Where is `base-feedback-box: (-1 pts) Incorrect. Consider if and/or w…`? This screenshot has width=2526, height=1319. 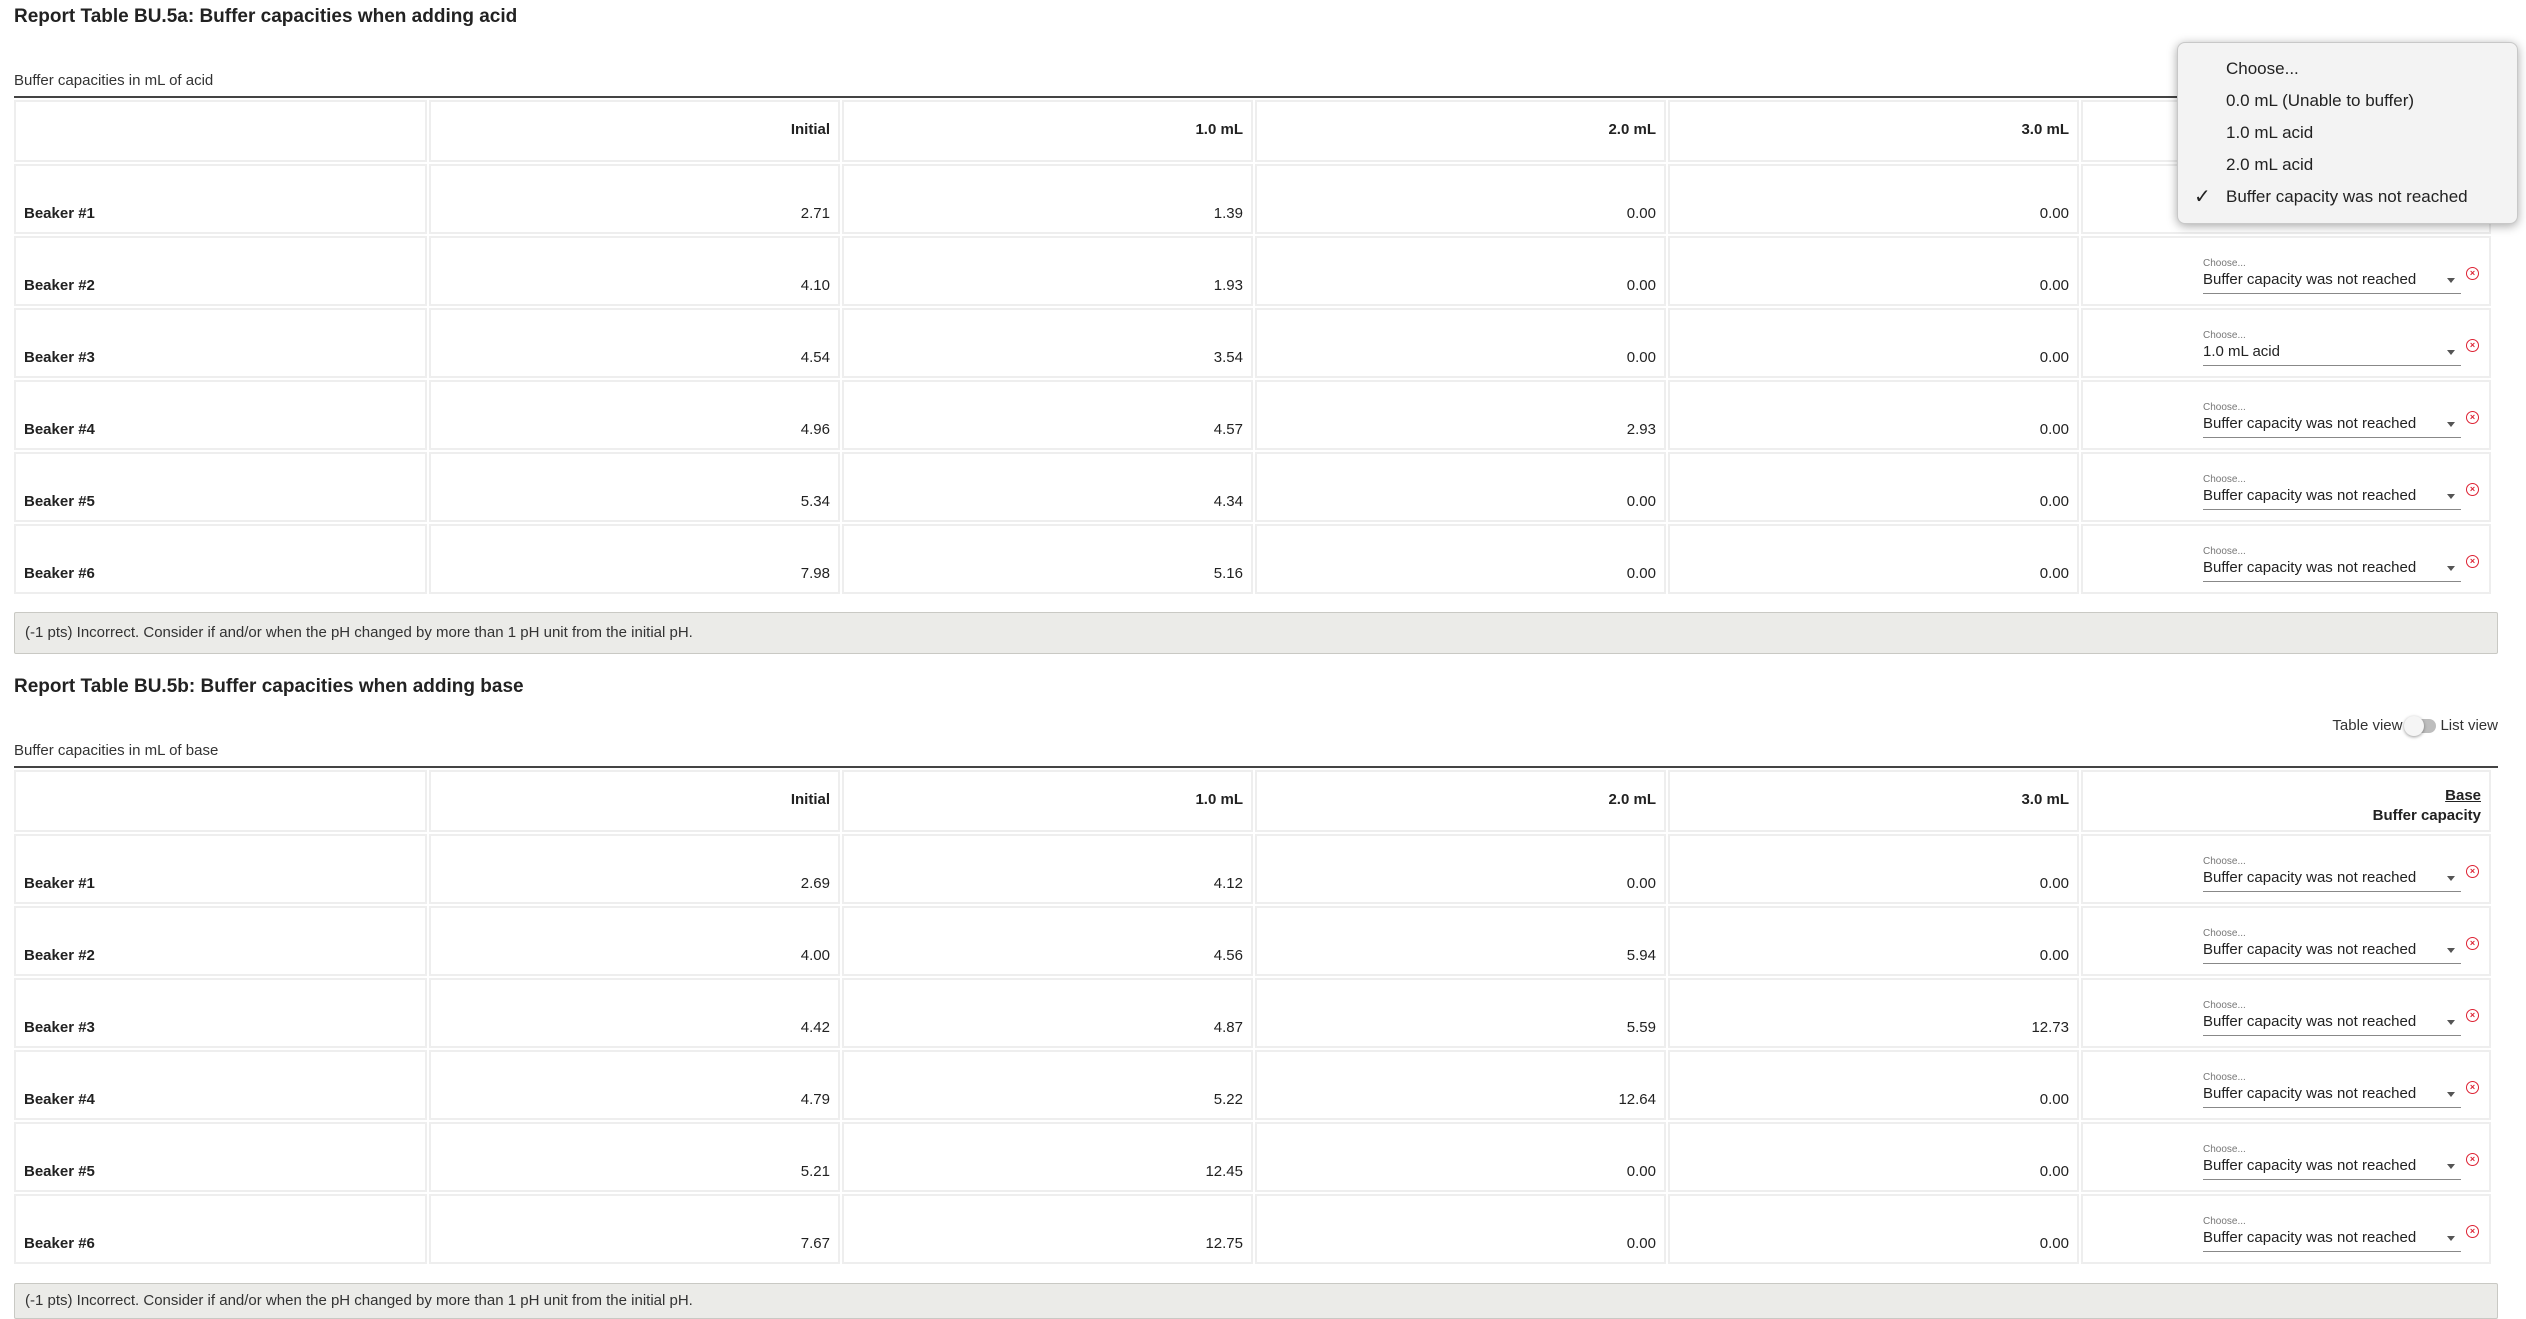
base-feedback-box: (-1 pts) Incorrect. Consider if and/or w… is located at coordinates (1256, 1301).